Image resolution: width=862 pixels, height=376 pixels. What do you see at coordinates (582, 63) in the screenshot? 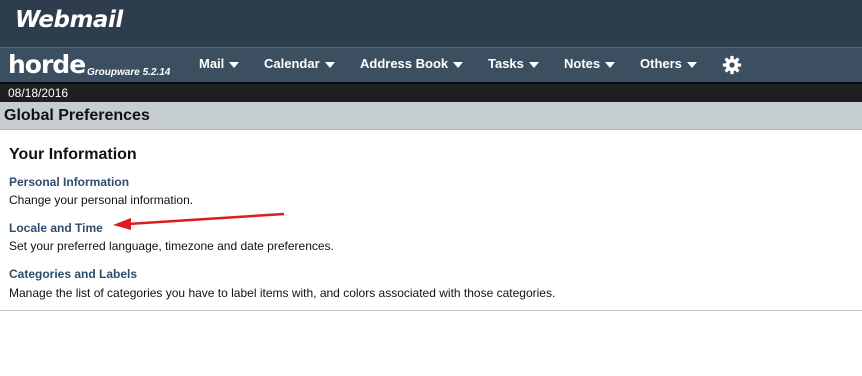
I see `menu-label: Notes` at bounding box center [582, 63].